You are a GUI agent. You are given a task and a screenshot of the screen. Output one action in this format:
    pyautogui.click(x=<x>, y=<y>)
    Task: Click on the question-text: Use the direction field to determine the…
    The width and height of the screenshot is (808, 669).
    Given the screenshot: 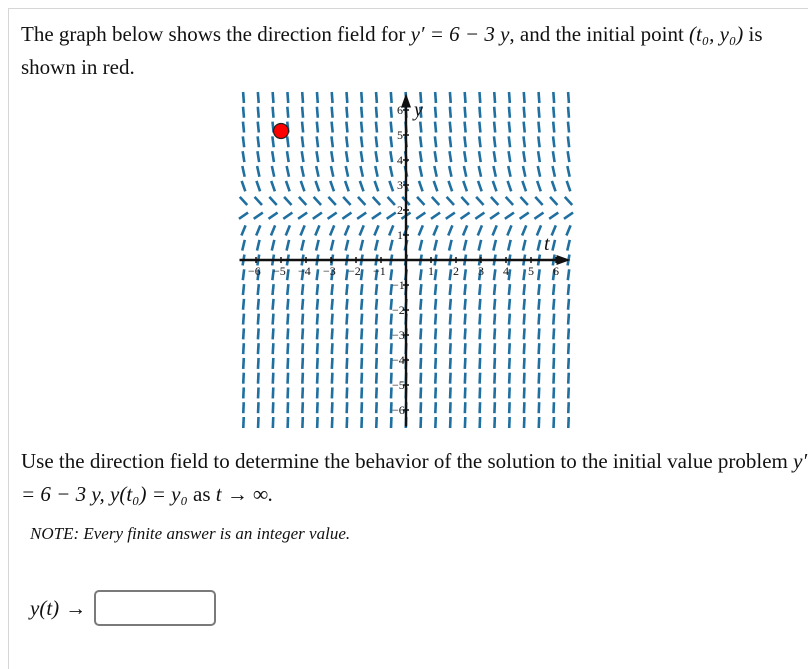 What is the action you would take?
    pyautogui.click(x=414, y=478)
    